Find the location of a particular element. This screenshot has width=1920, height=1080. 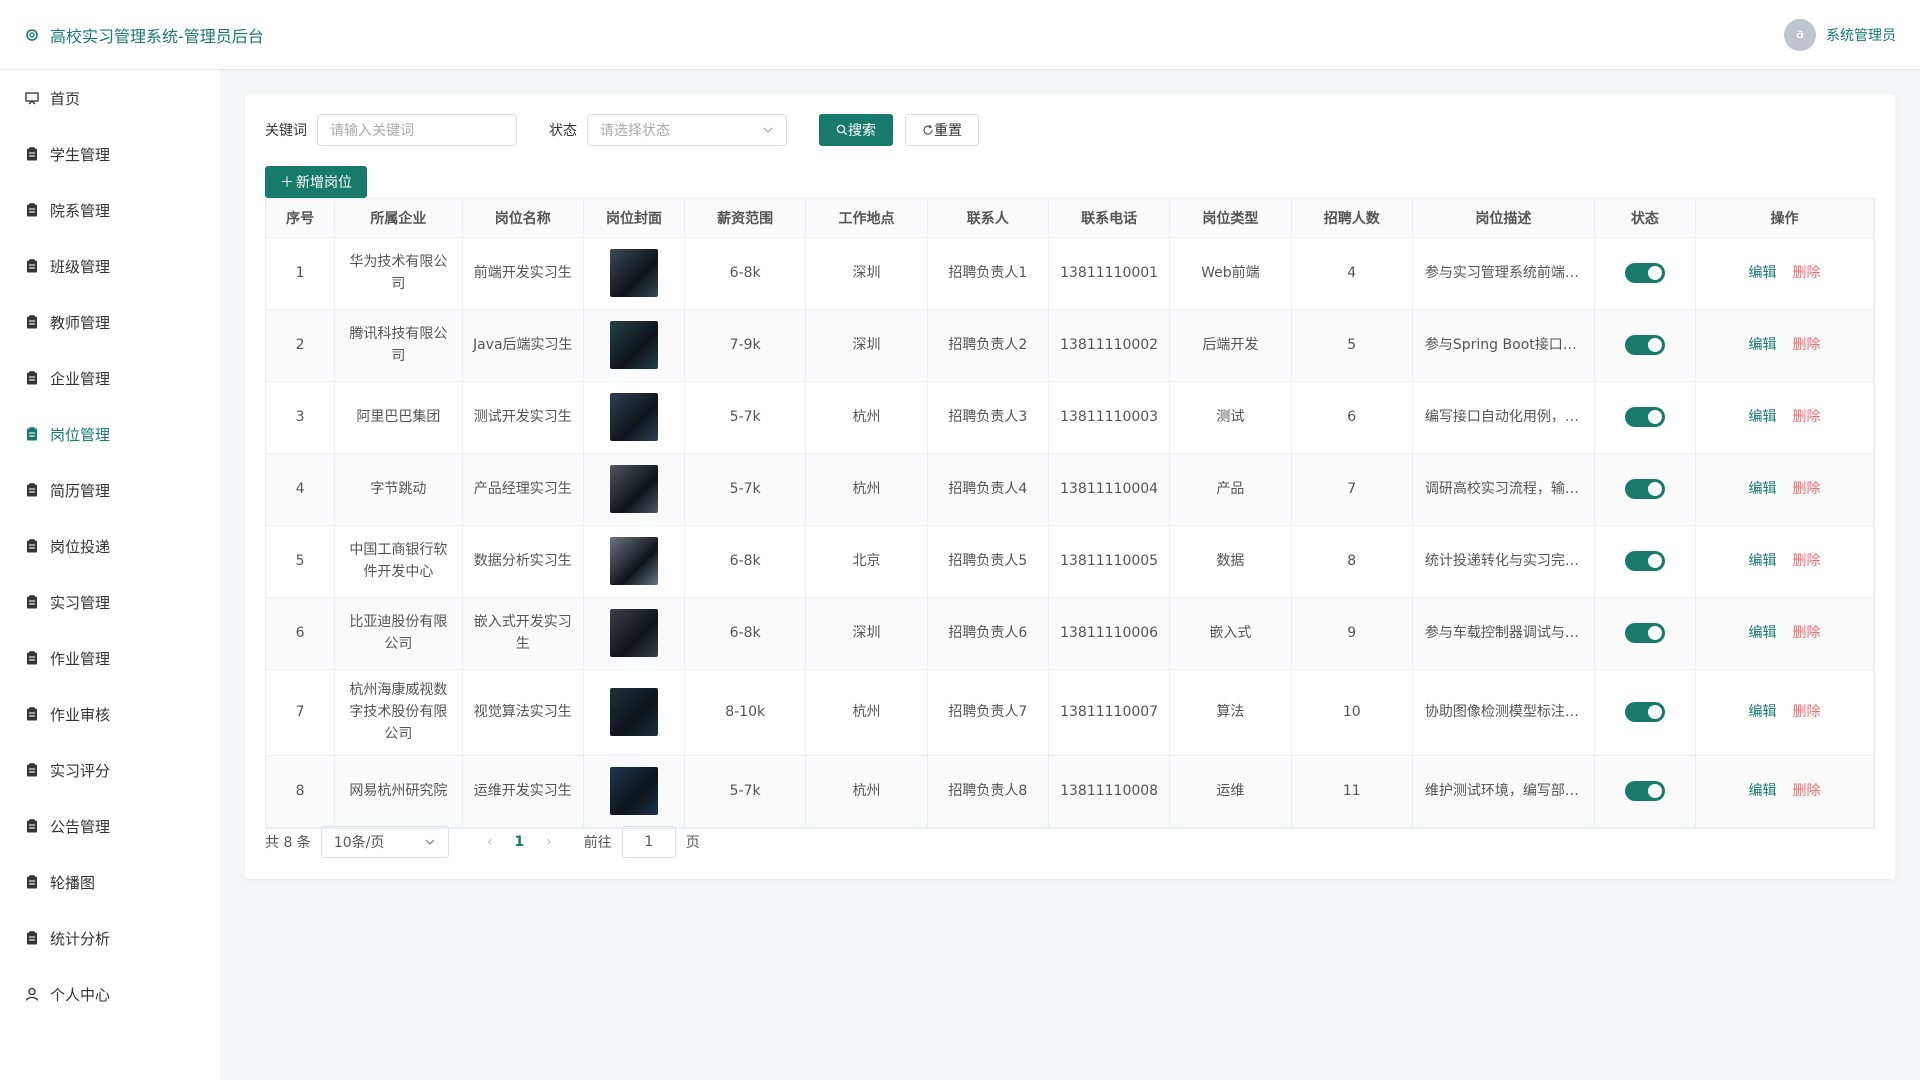

avatar: a is located at coordinates (1800, 34).